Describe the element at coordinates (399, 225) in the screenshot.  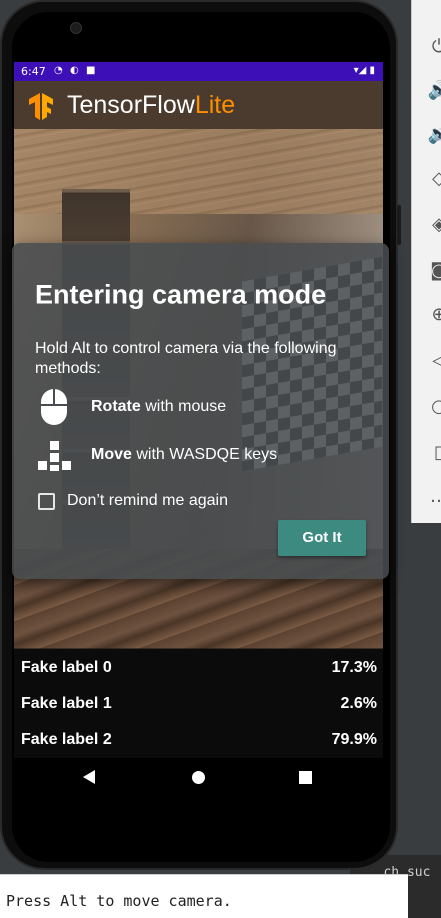
I see `side-key` at that location.